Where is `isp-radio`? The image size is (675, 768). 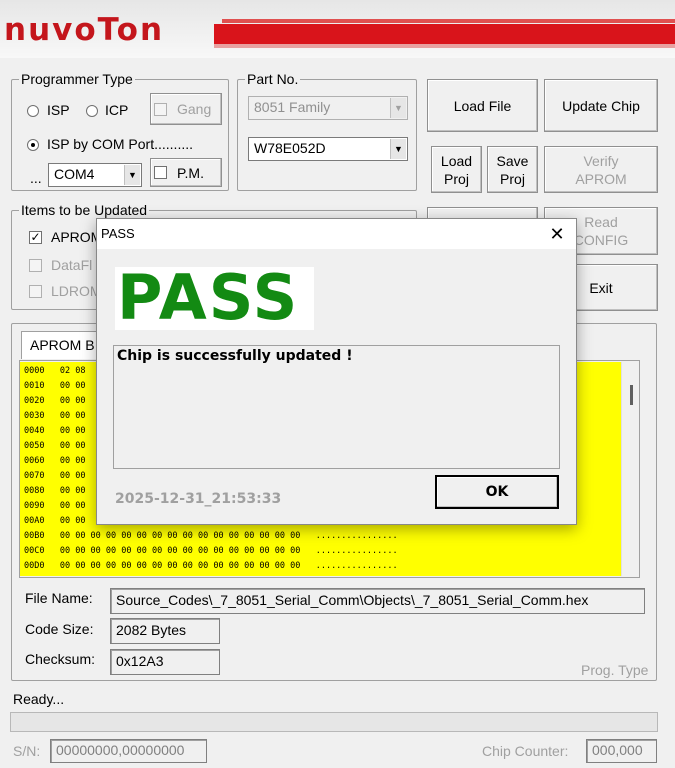 isp-radio is located at coordinates (33, 111).